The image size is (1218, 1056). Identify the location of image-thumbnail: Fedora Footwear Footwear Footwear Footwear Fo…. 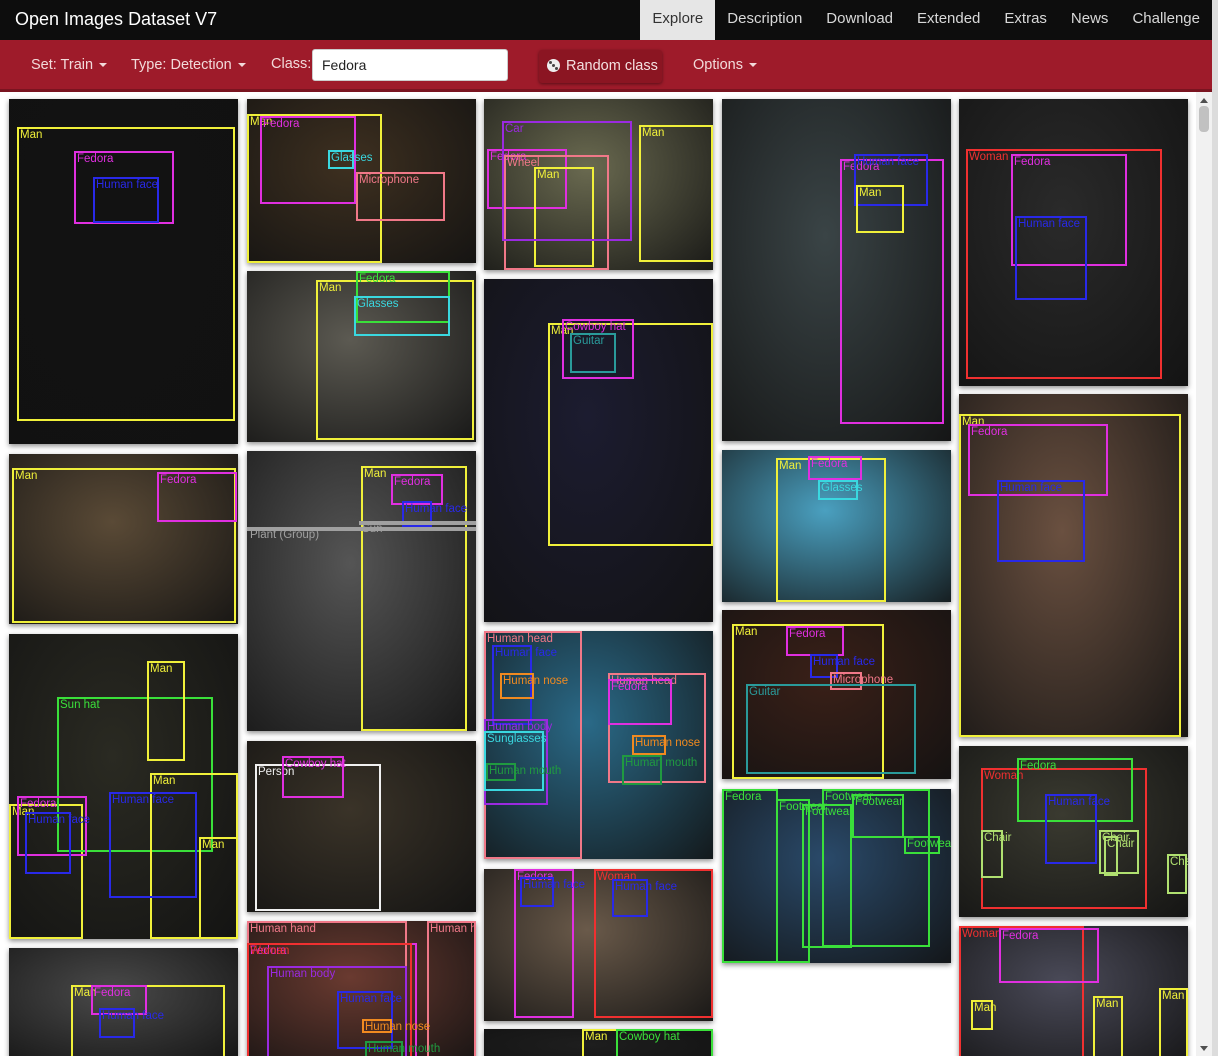
(836, 876).